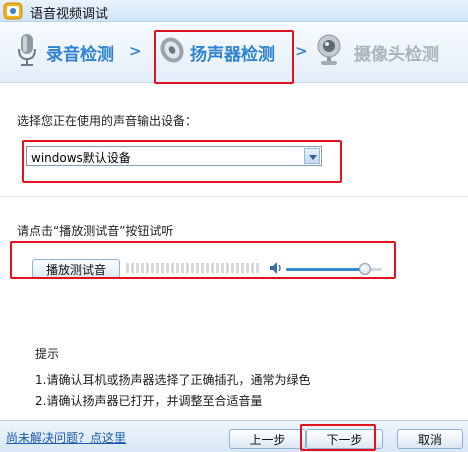 The height and width of the screenshot is (452, 468). Describe the element at coordinates (47, 354) in the screenshot. I see `tips-title: 提示` at that location.